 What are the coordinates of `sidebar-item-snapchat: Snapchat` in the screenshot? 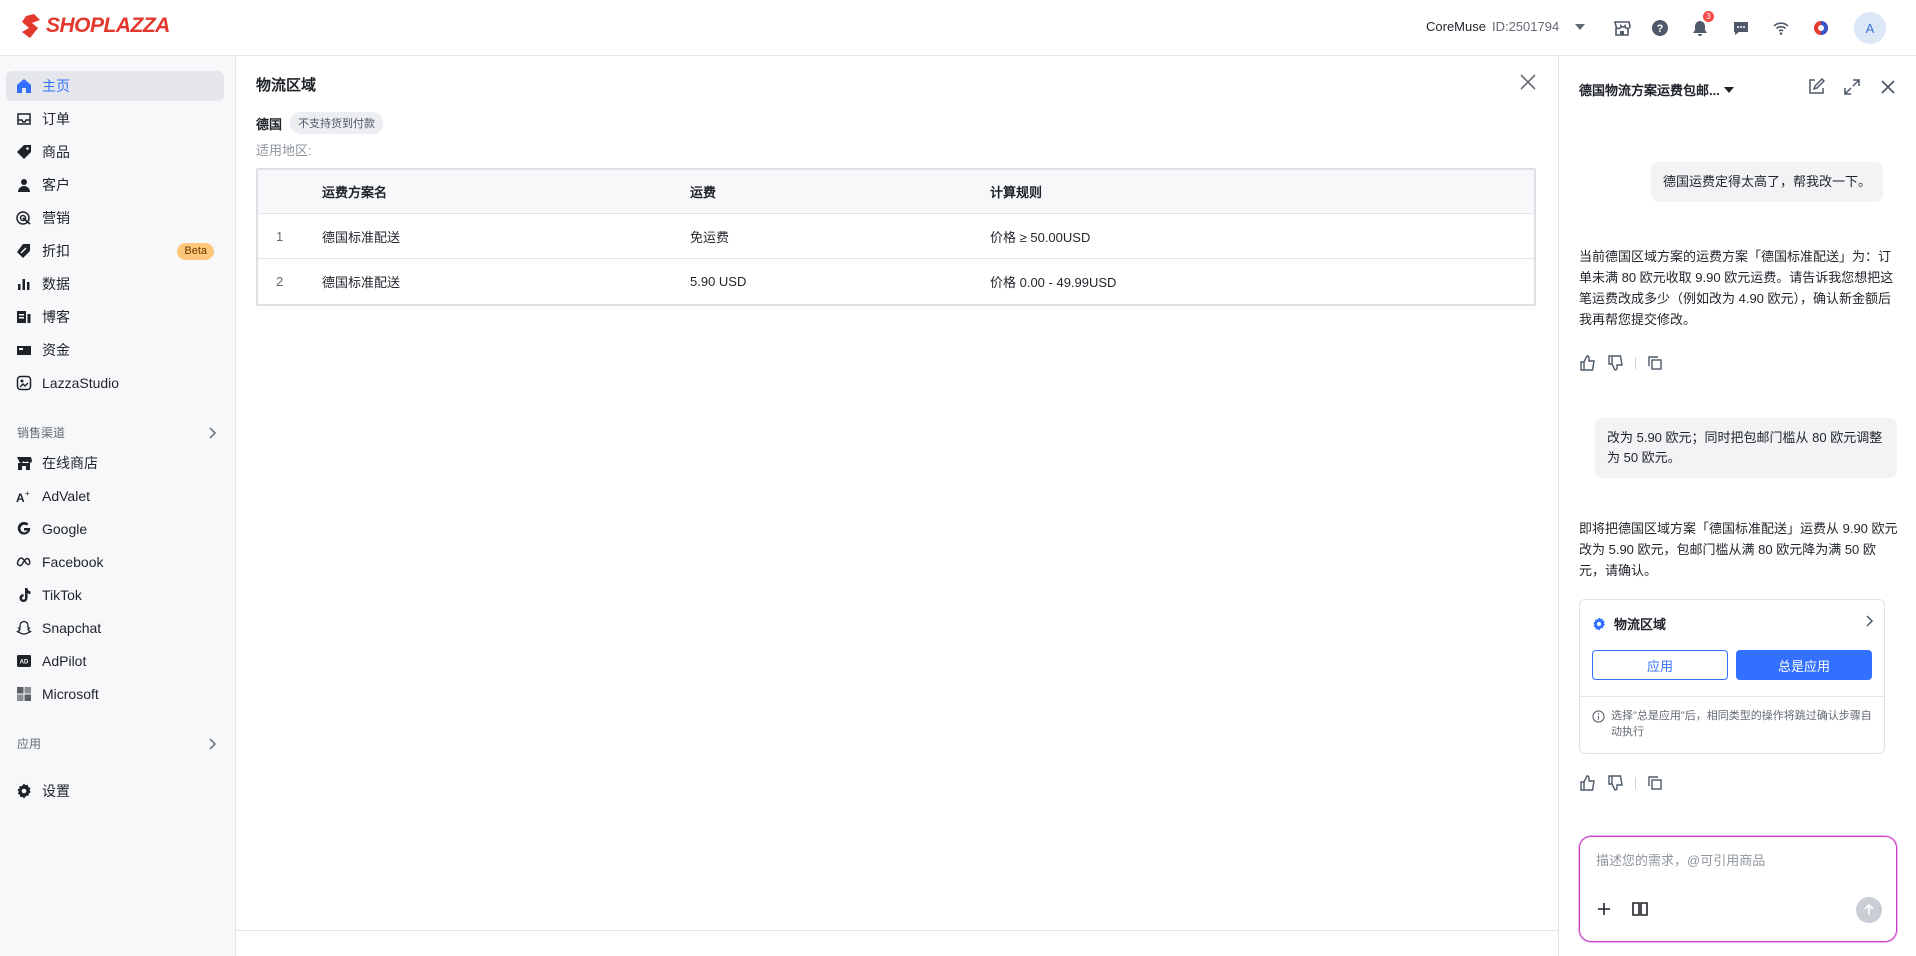 It's located at (115, 628).